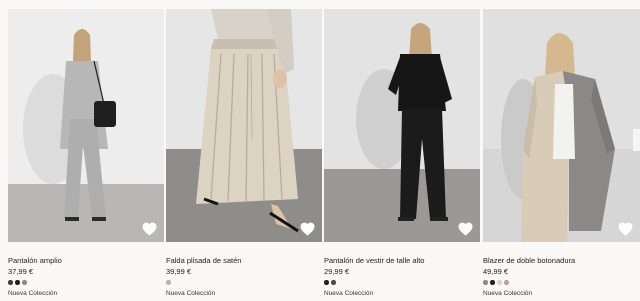 The height and width of the screenshot is (301, 640). What do you see at coordinates (529, 260) in the screenshot?
I see `product-name: Blazer de doble botonadura` at bounding box center [529, 260].